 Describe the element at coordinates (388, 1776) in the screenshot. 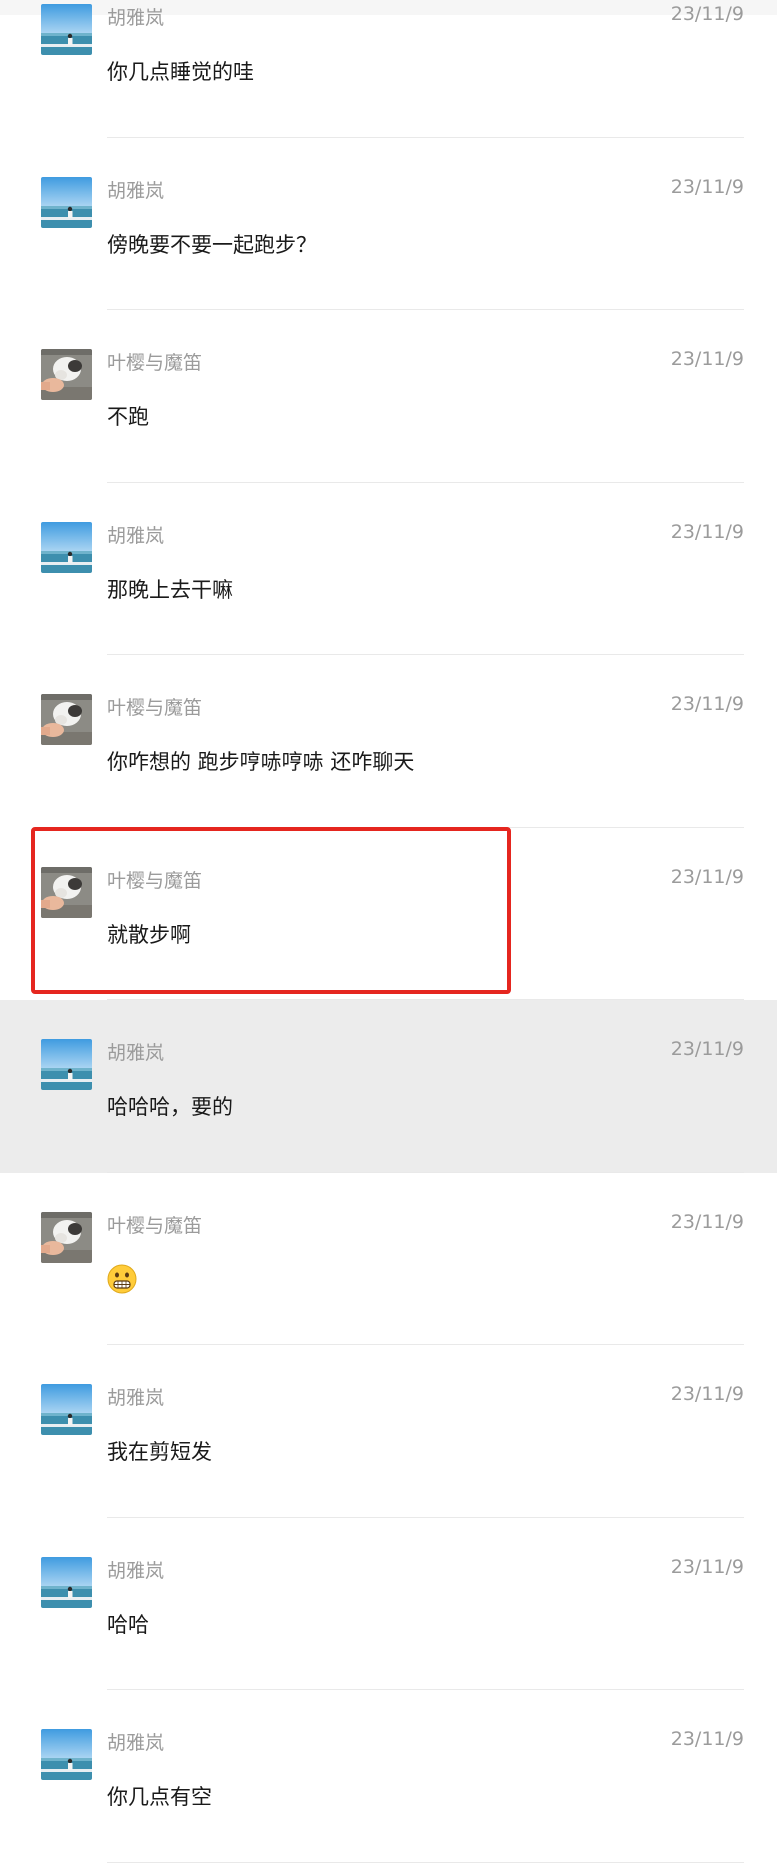

I see `message-item: 胡雅岚 23/11/9 你几点有空` at that location.